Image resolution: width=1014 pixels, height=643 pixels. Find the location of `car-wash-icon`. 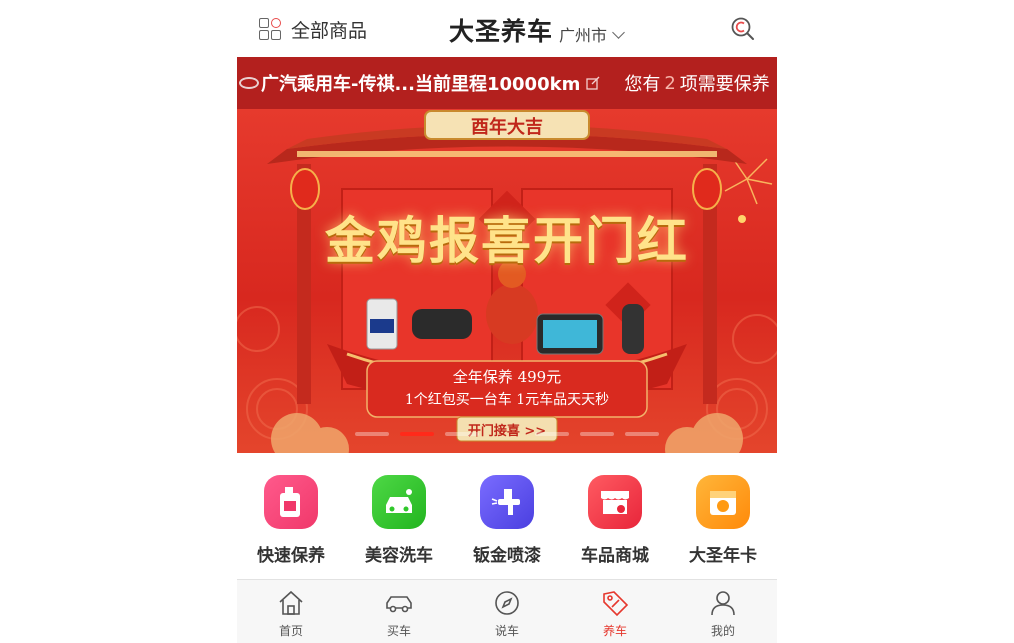

car-wash-icon is located at coordinates (399, 502).